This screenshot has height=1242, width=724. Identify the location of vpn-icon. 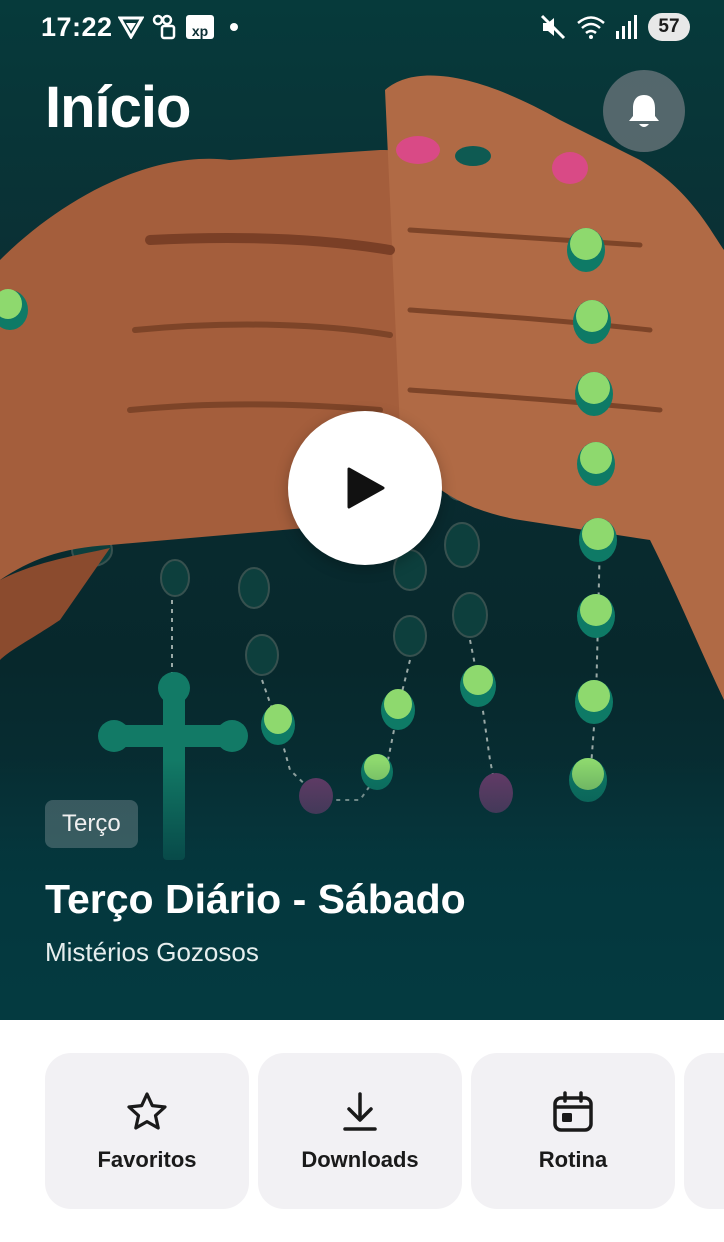
(131, 27).